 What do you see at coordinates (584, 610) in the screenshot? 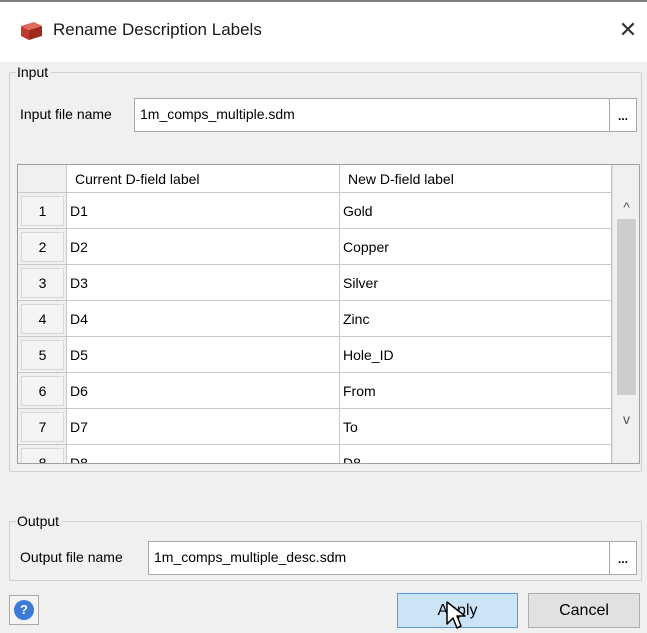
I see `cancel-button: Cancel` at bounding box center [584, 610].